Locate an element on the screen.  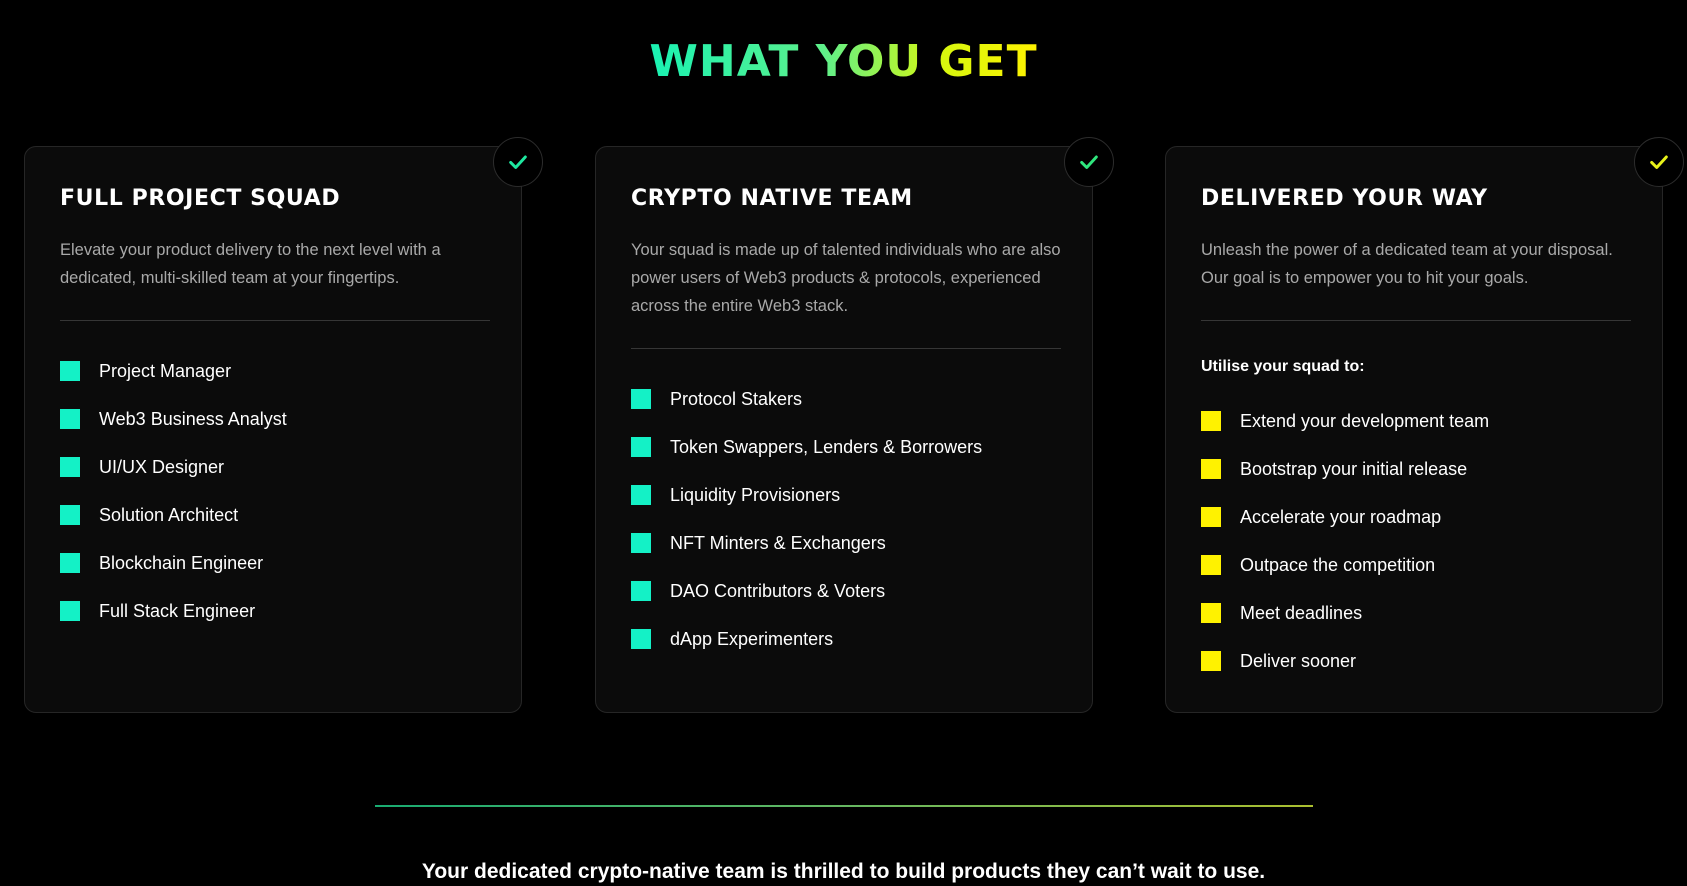
list-item-label: Full Stack Engineer is located at coordinates (177, 611).